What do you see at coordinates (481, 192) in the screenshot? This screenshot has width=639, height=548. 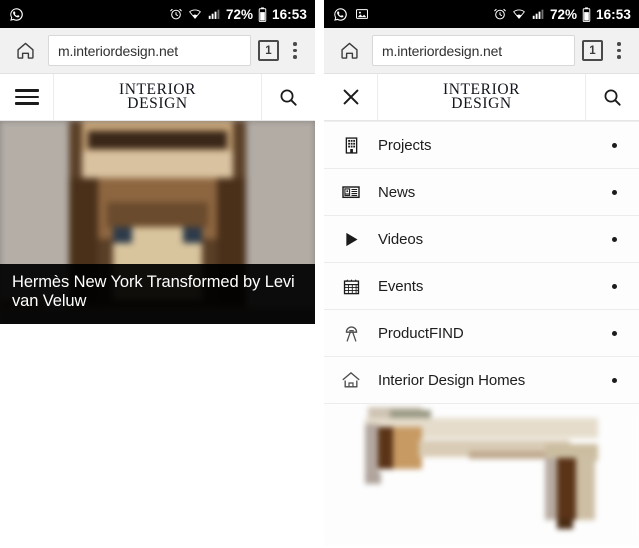 I see `menu-item-news: News` at bounding box center [481, 192].